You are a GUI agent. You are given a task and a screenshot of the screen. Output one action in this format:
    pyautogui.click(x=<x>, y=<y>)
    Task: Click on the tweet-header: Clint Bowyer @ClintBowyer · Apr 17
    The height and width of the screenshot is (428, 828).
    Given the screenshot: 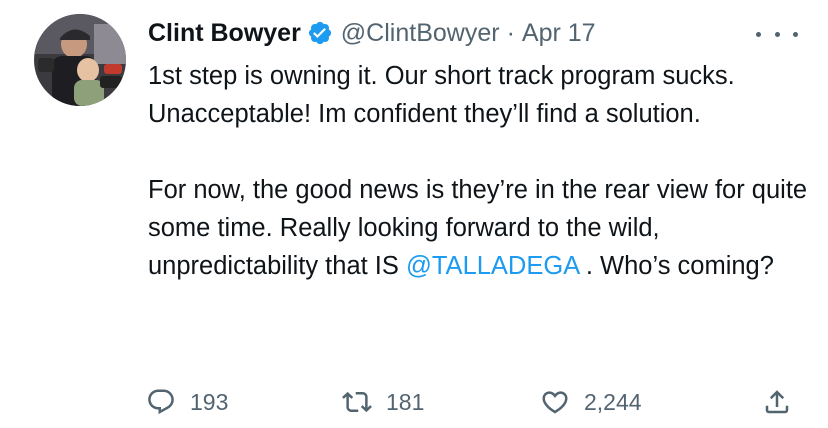 What is the action you would take?
    pyautogui.click(x=372, y=33)
    